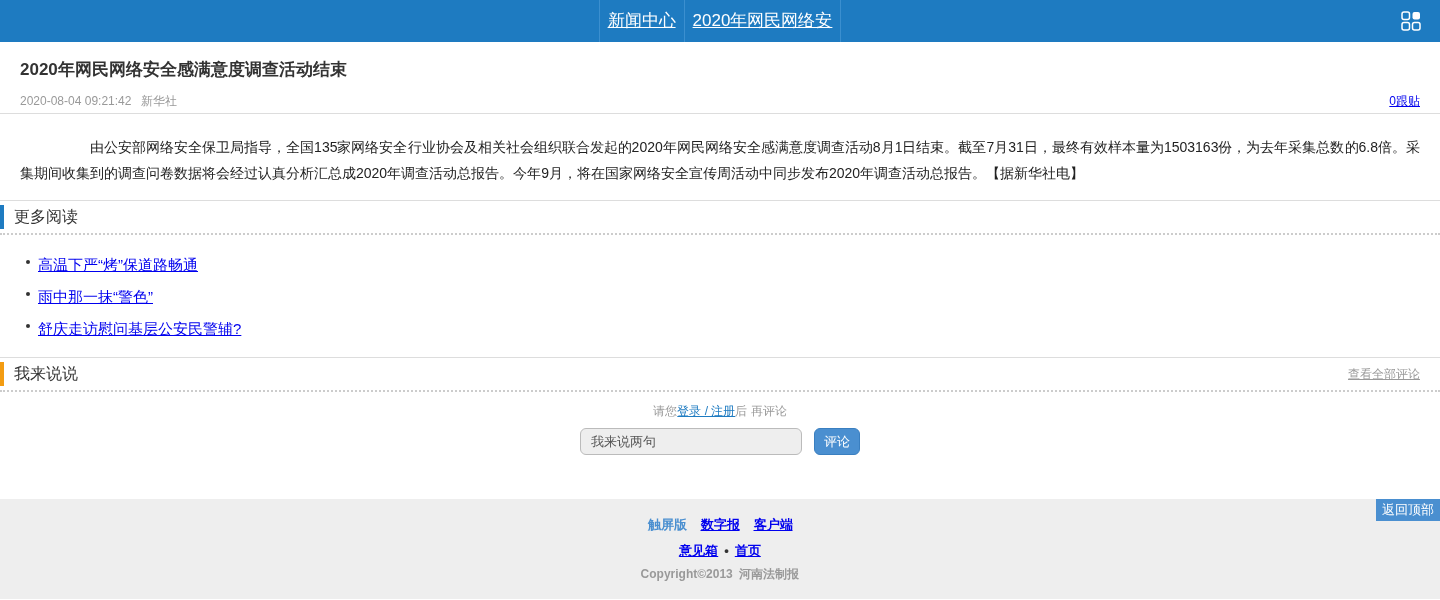 This screenshot has height=600, width=1440. I want to click on related-article-link: 雨中那一抹“警色”, so click(95, 297).